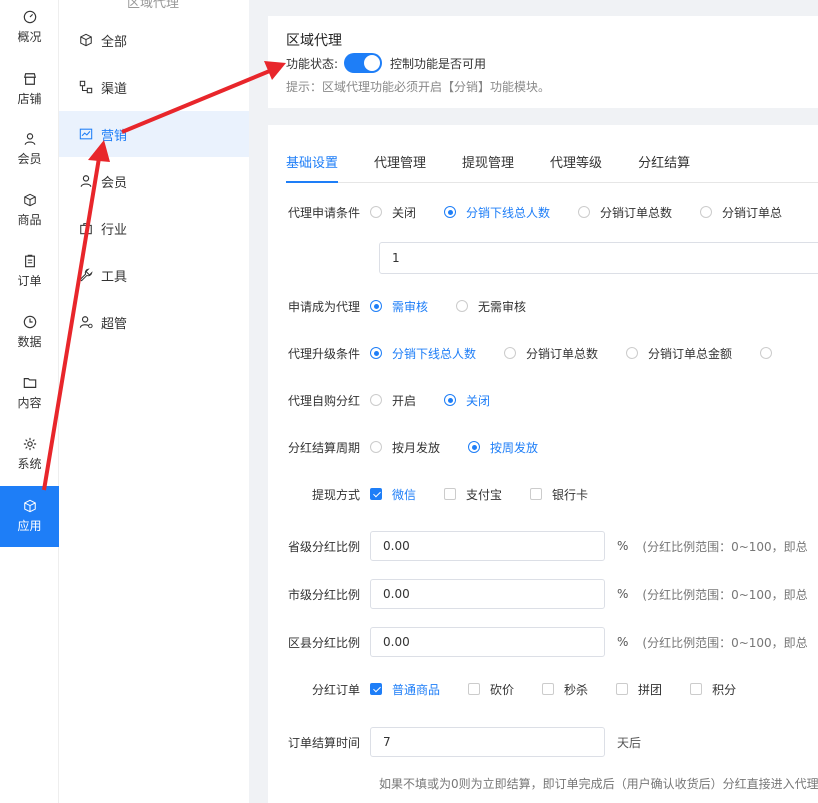 The image size is (818, 803). What do you see at coordinates (154, 87) in the screenshot?
I see `sub-item-channel: 渠道` at bounding box center [154, 87].